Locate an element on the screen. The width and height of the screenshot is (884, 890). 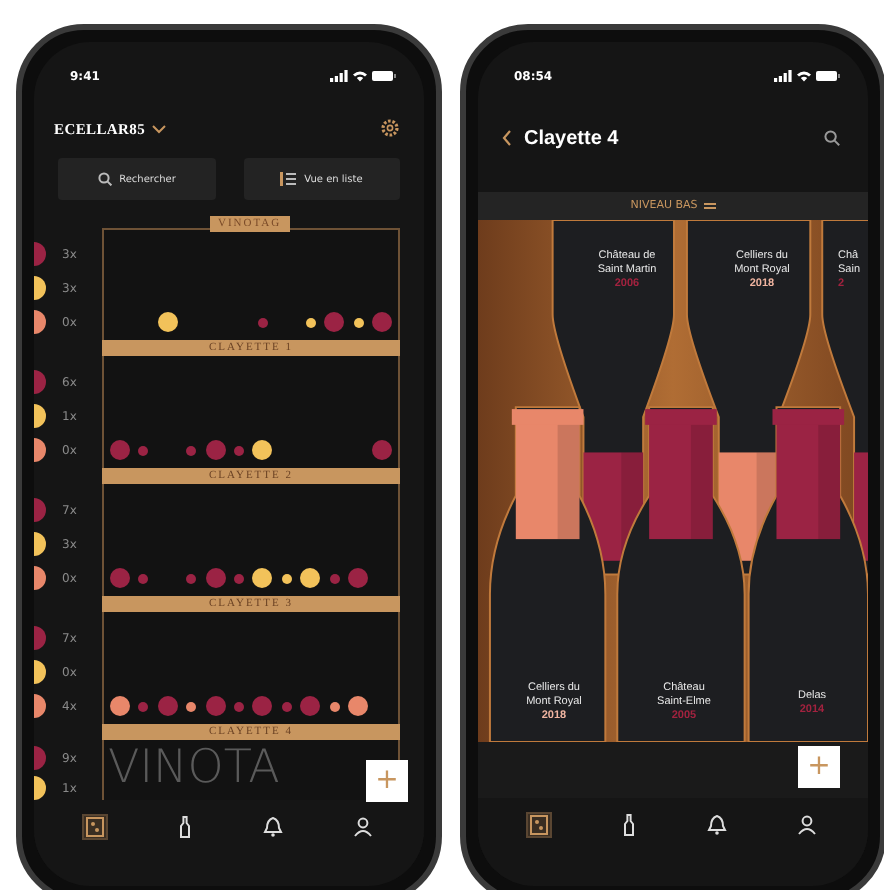
chevron-down-icon is located at coordinates (158, 128).